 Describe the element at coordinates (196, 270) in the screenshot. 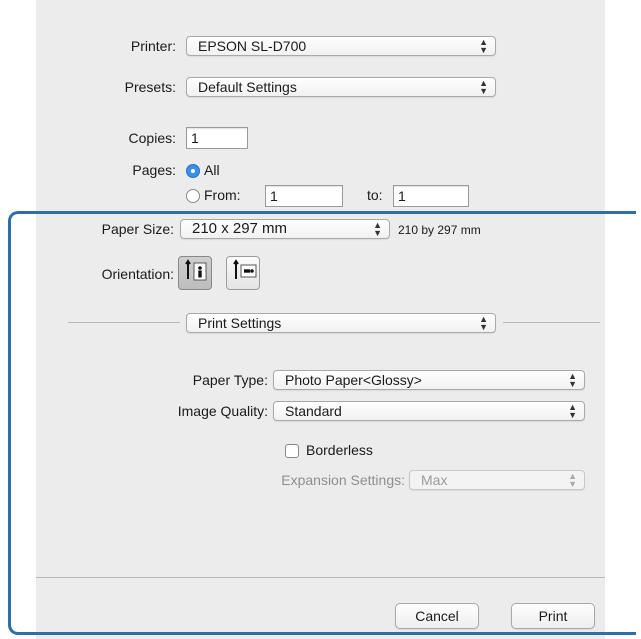

I see `portrait-orientation-icon` at that location.